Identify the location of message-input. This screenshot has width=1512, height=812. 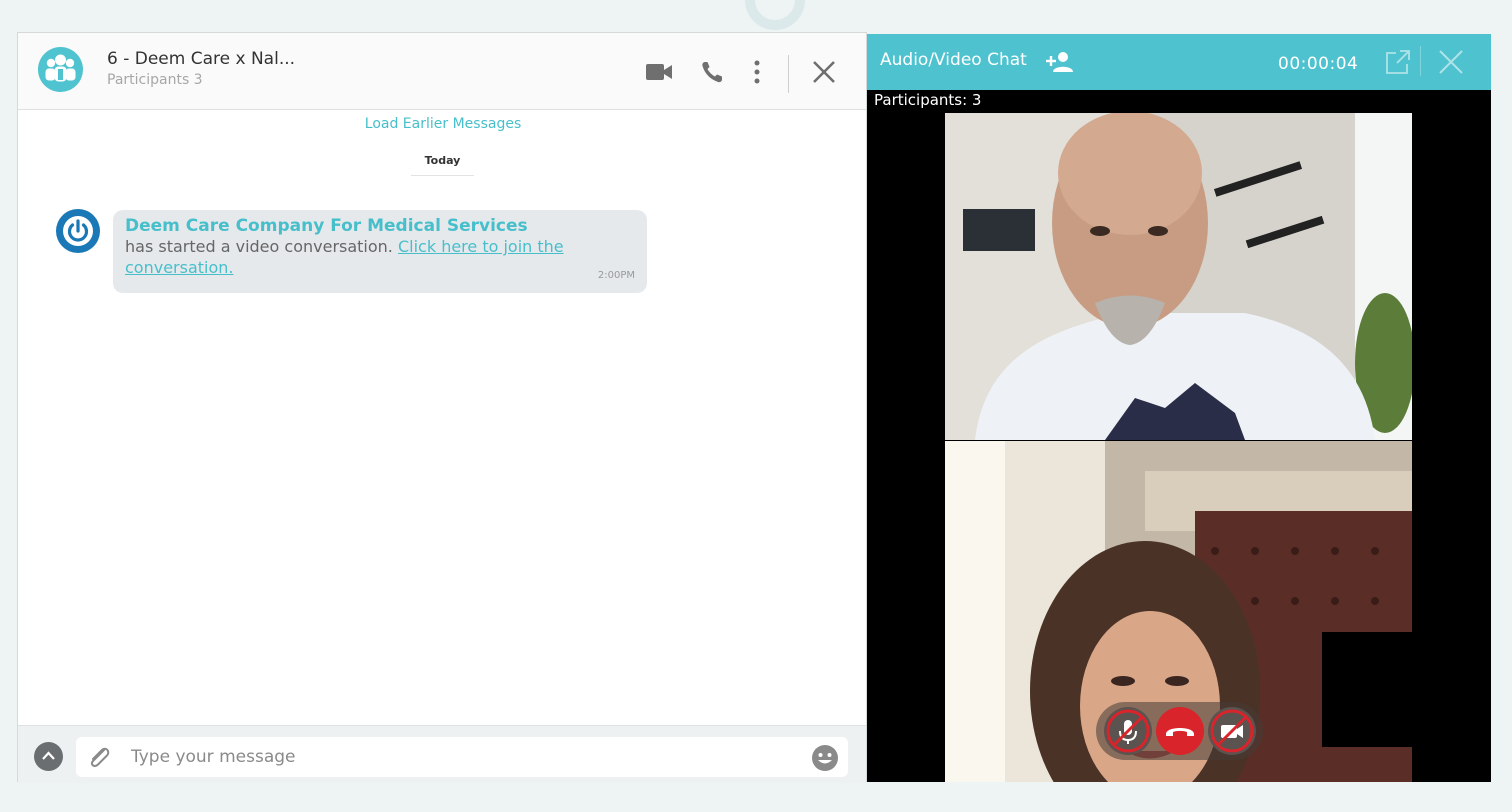
(461, 757).